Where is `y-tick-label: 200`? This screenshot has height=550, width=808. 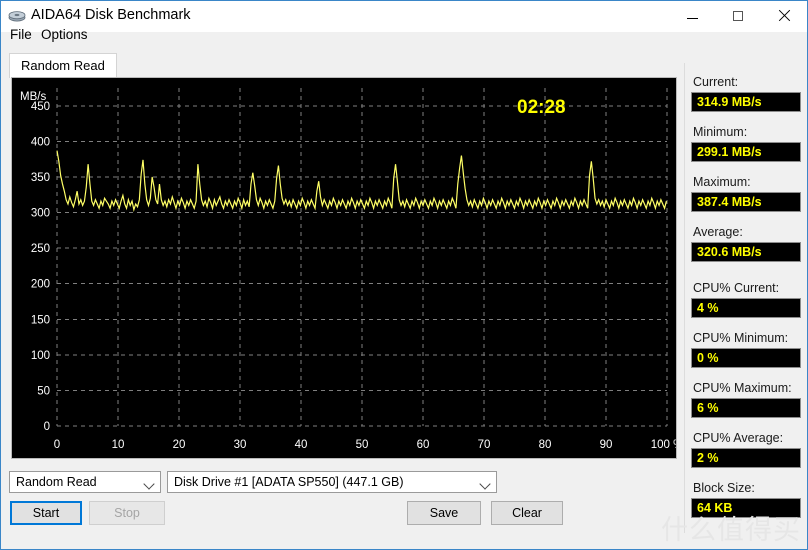 y-tick-label: 200 is located at coordinates (40, 285).